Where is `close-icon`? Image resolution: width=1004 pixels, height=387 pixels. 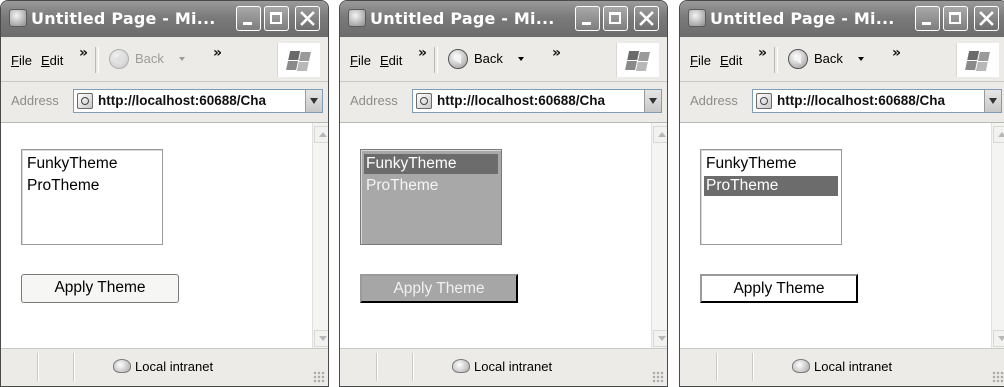 close-icon is located at coordinates (986, 18).